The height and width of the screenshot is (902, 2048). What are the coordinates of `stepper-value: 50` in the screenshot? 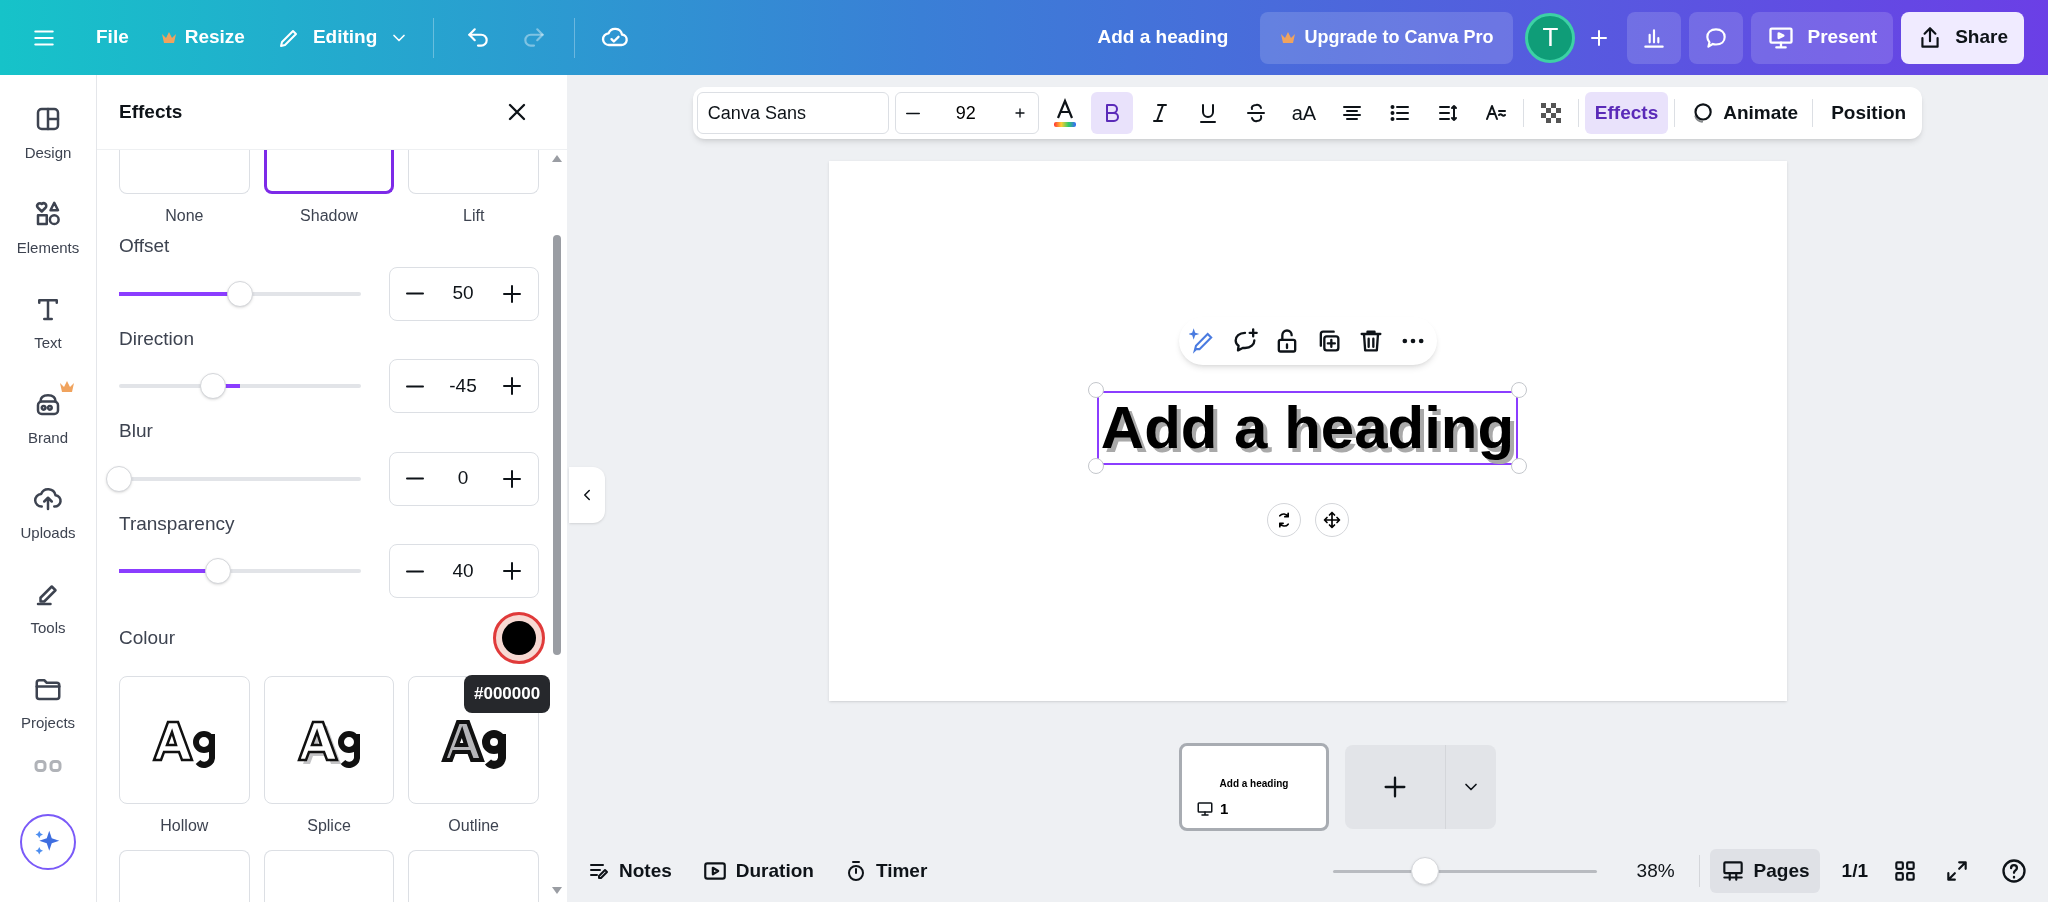 It's located at (463, 293).